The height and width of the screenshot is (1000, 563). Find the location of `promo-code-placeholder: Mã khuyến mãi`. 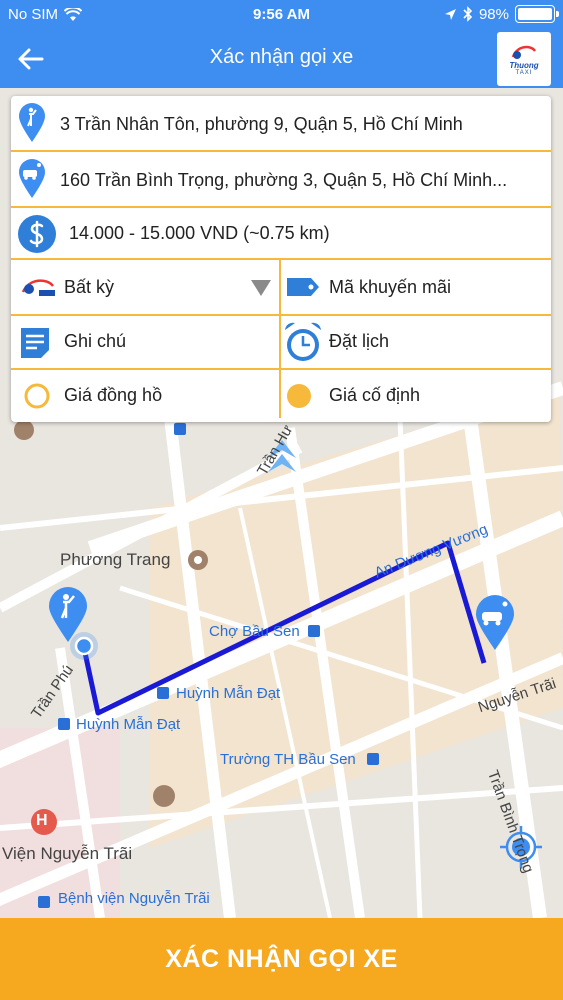

promo-code-placeholder: Mã khuyến mãi is located at coordinates (390, 287).